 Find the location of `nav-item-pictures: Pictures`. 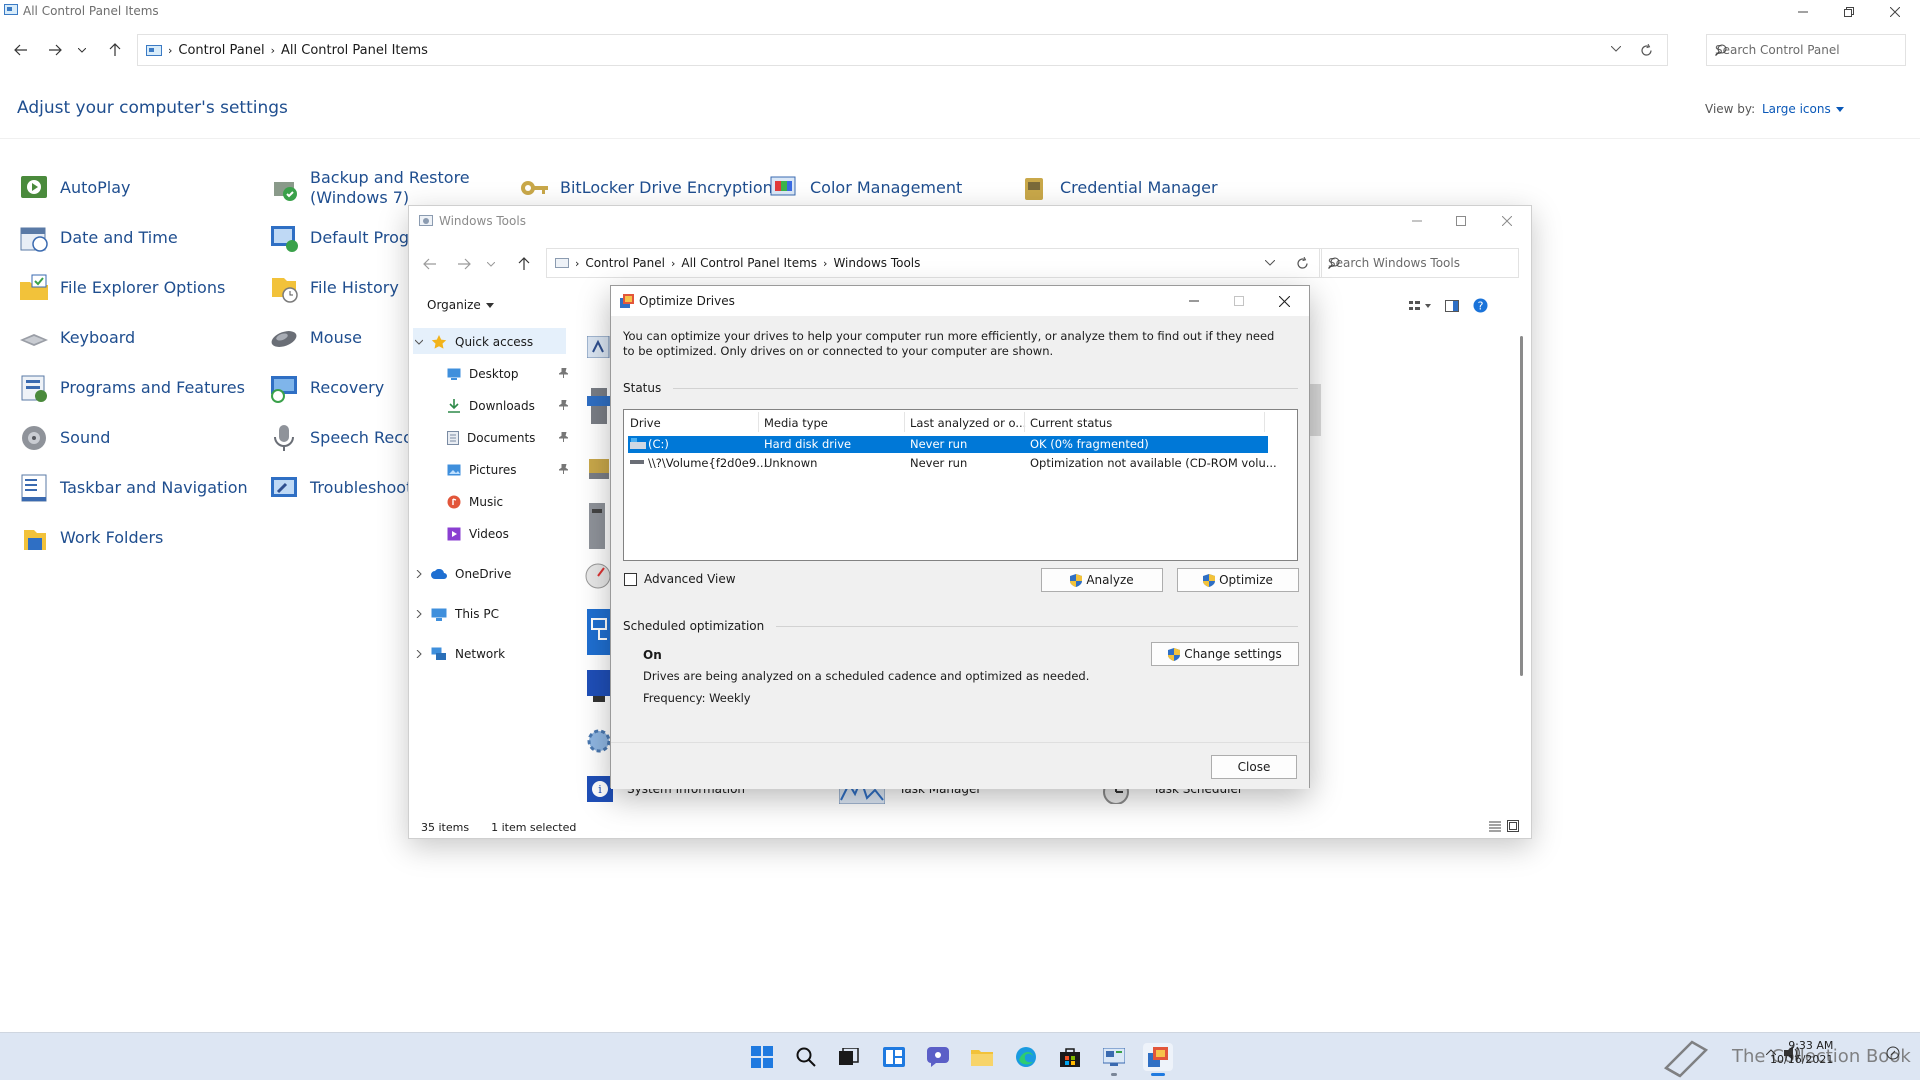

nav-item-pictures: Pictures is located at coordinates (526, 470).